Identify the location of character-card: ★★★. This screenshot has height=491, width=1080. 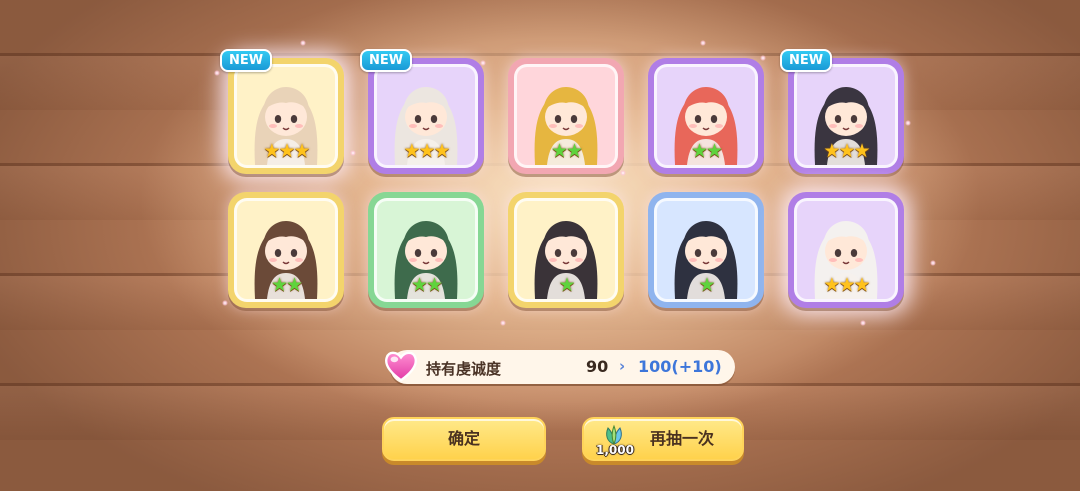
(846, 250).